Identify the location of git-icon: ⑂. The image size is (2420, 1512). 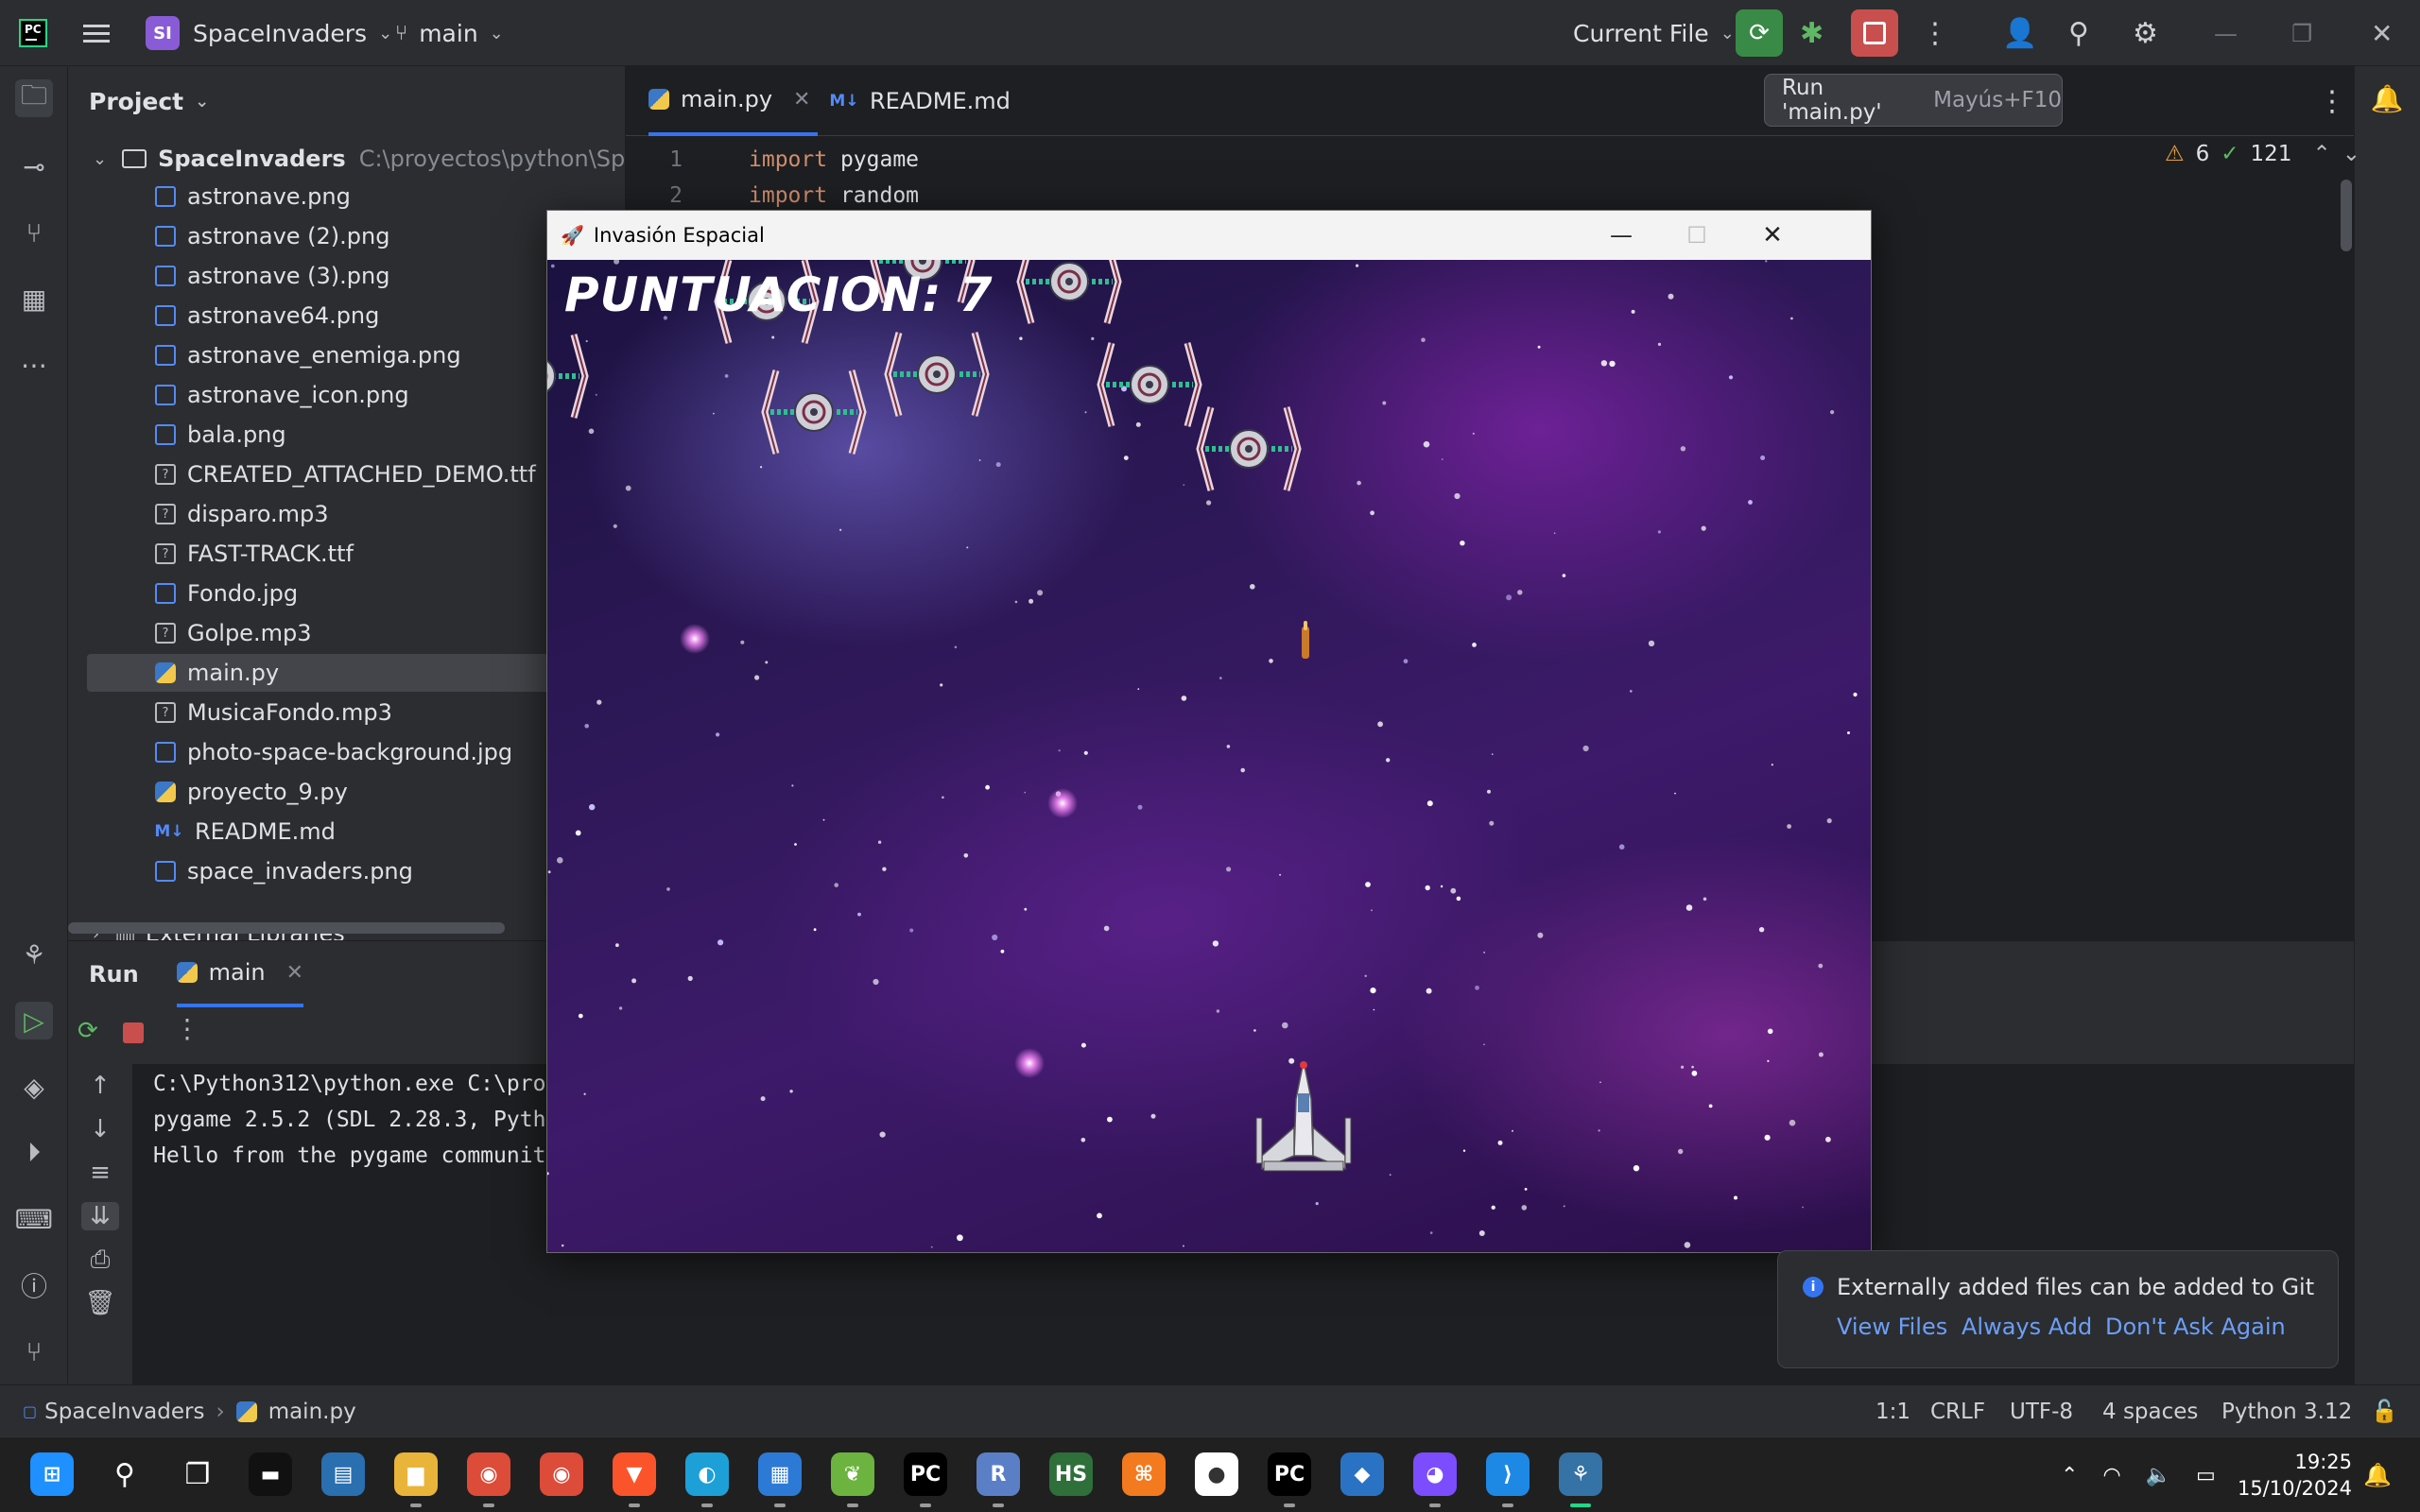
(34, 1351).